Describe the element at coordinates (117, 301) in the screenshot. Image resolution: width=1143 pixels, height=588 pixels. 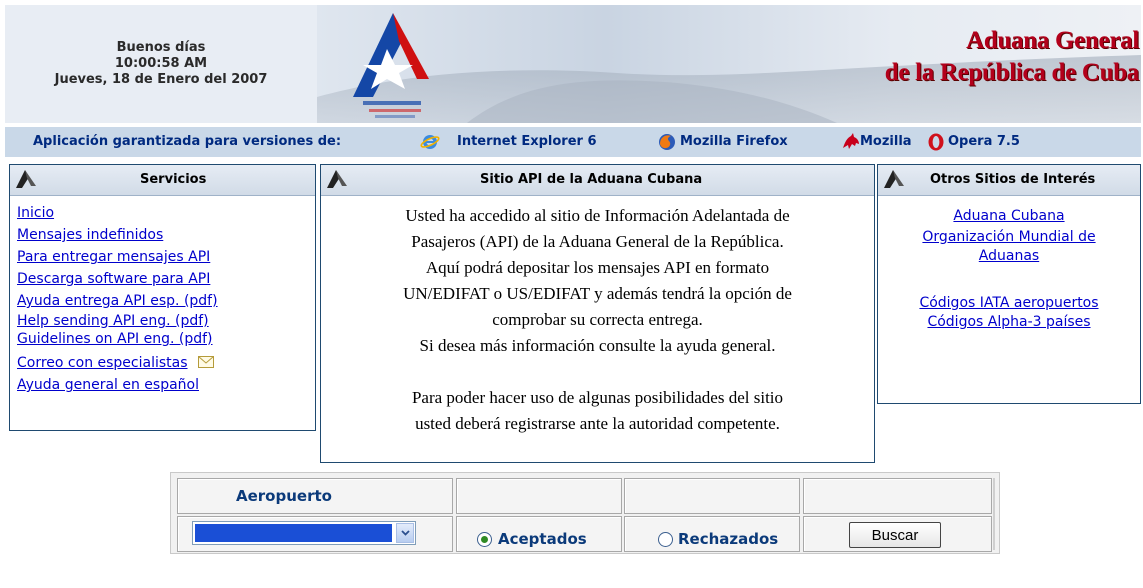
I see `link-ayuda-entrega-esp: Ayuda entrega API esp. (pdf)` at that location.